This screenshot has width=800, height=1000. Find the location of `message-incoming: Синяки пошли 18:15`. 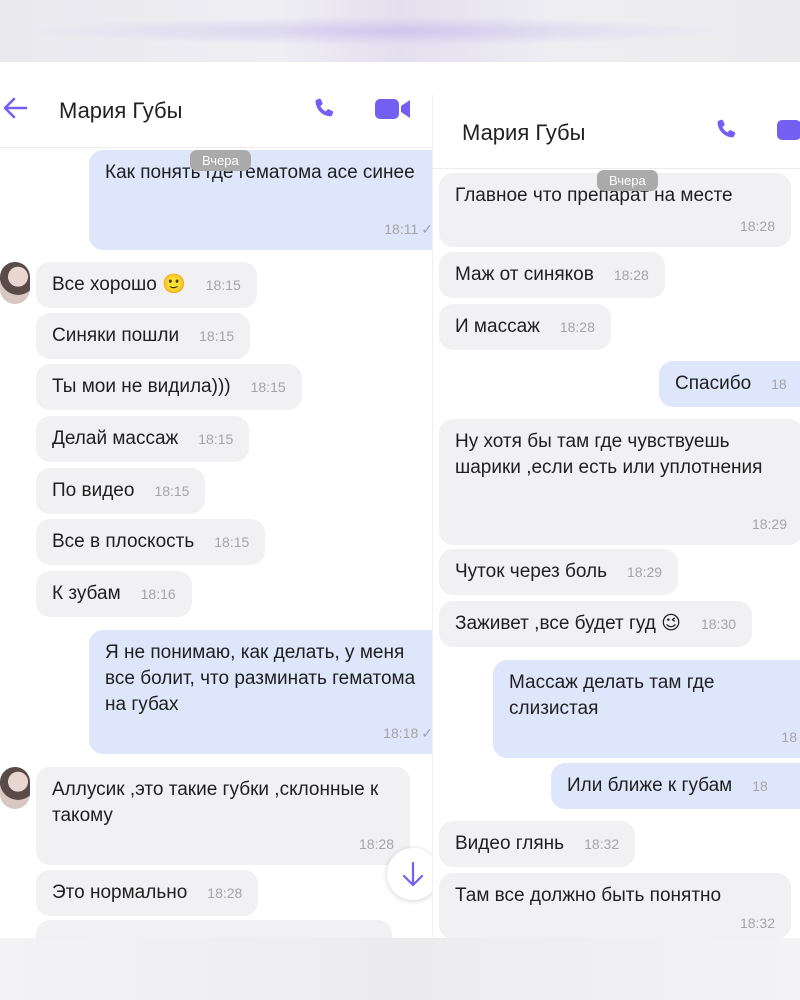

message-incoming: Синяки пошли 18:15 is located at coordinates (143, 336).